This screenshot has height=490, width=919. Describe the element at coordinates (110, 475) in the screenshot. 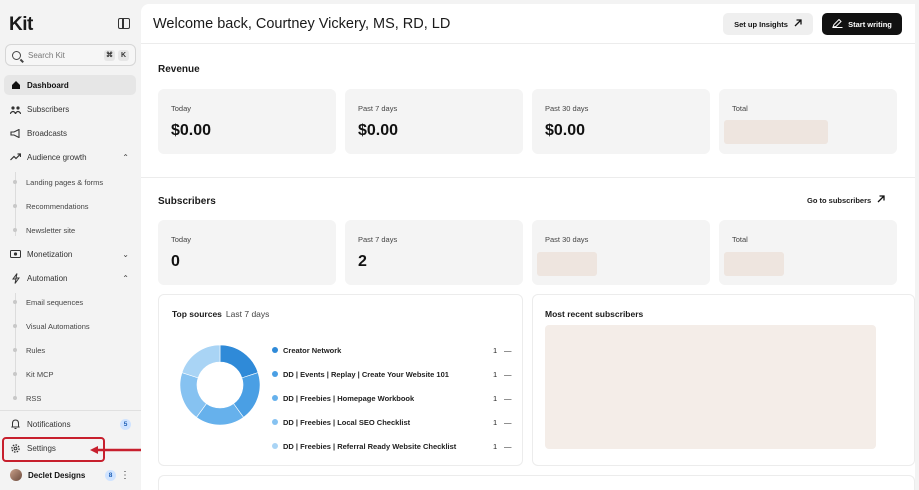

I see `account-badge: 8` at that location.